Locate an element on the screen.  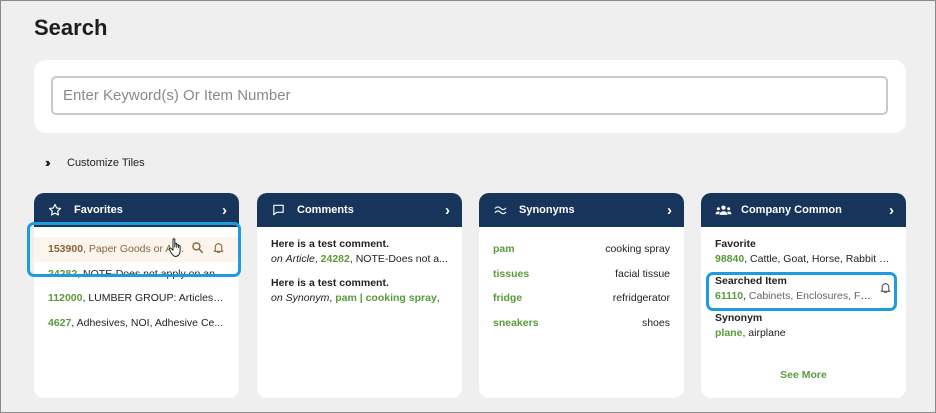
search-input is located at coordinates (469, 95).